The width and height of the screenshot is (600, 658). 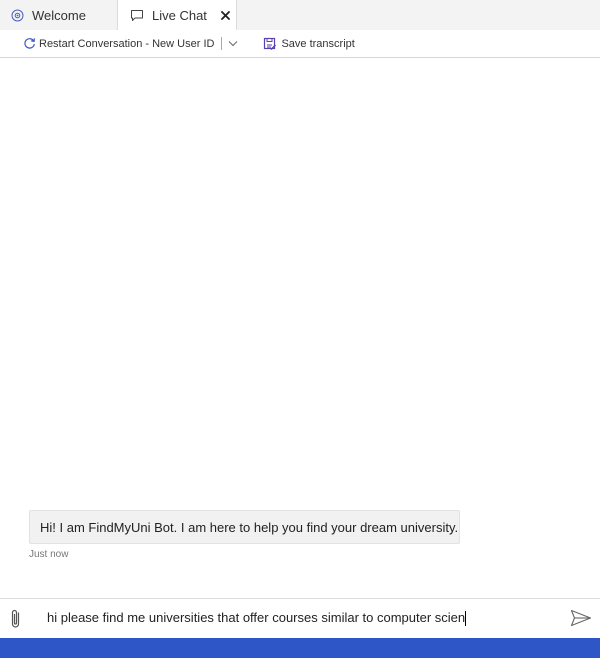 I want to click on save-transcript-button: Save transcript, so click(x=309, y=44).